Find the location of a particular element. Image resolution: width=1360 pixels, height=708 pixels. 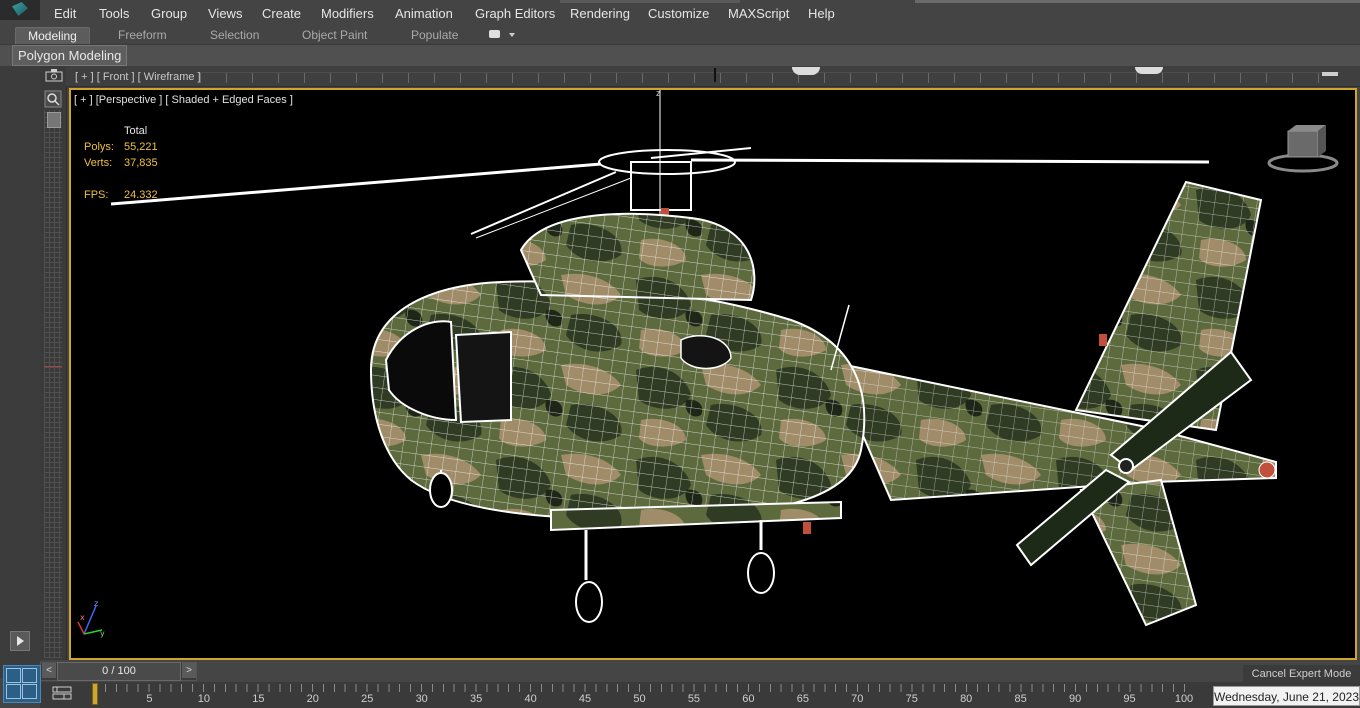

track-tick-label: 25 is located at coordinates (367, 699).